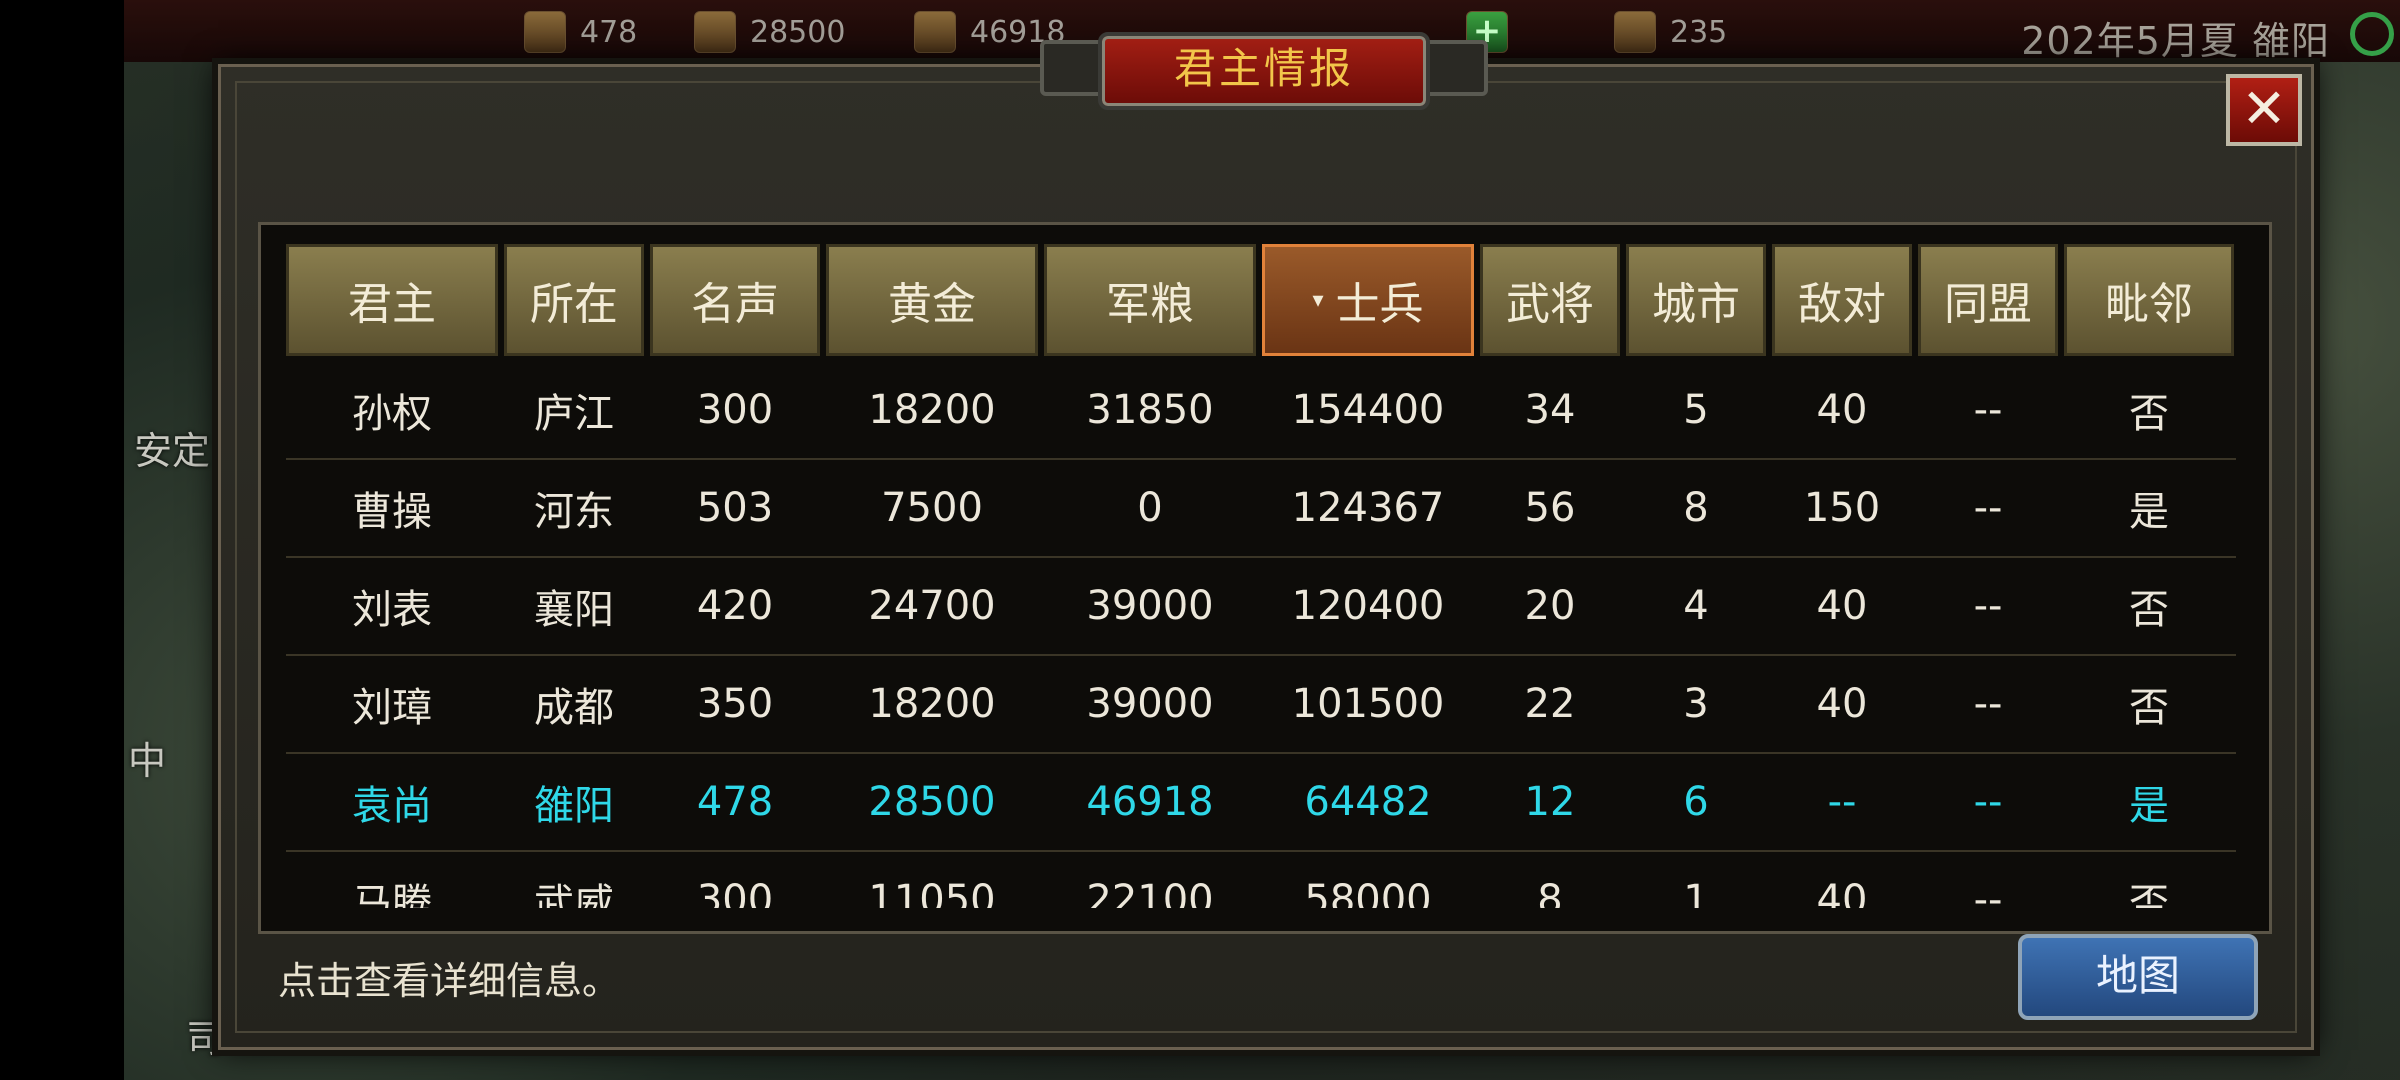 Image resolution: width=2400 pixels, height=1080 pixels. Describe the element at coordinates (1261, 803) in the screenshot. I see `table-row-self: 袁尚 雒阳 478 28500 46918 64482 12 6 -- -- 是` at that location.